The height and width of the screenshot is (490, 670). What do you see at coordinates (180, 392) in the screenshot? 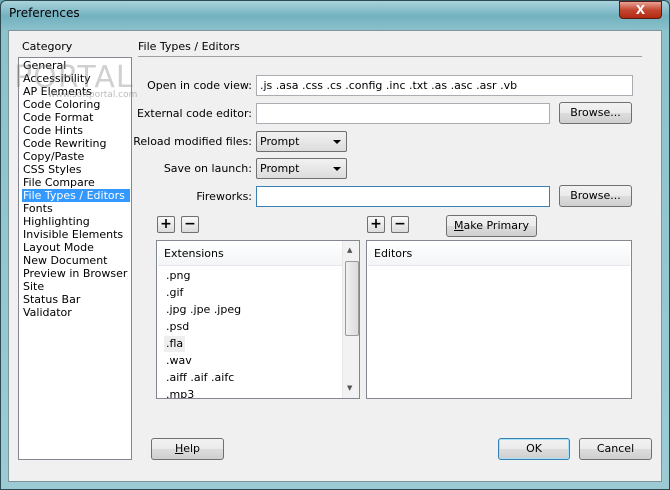
I see `extension-item: .mp3` at bounding box center [180, 392].